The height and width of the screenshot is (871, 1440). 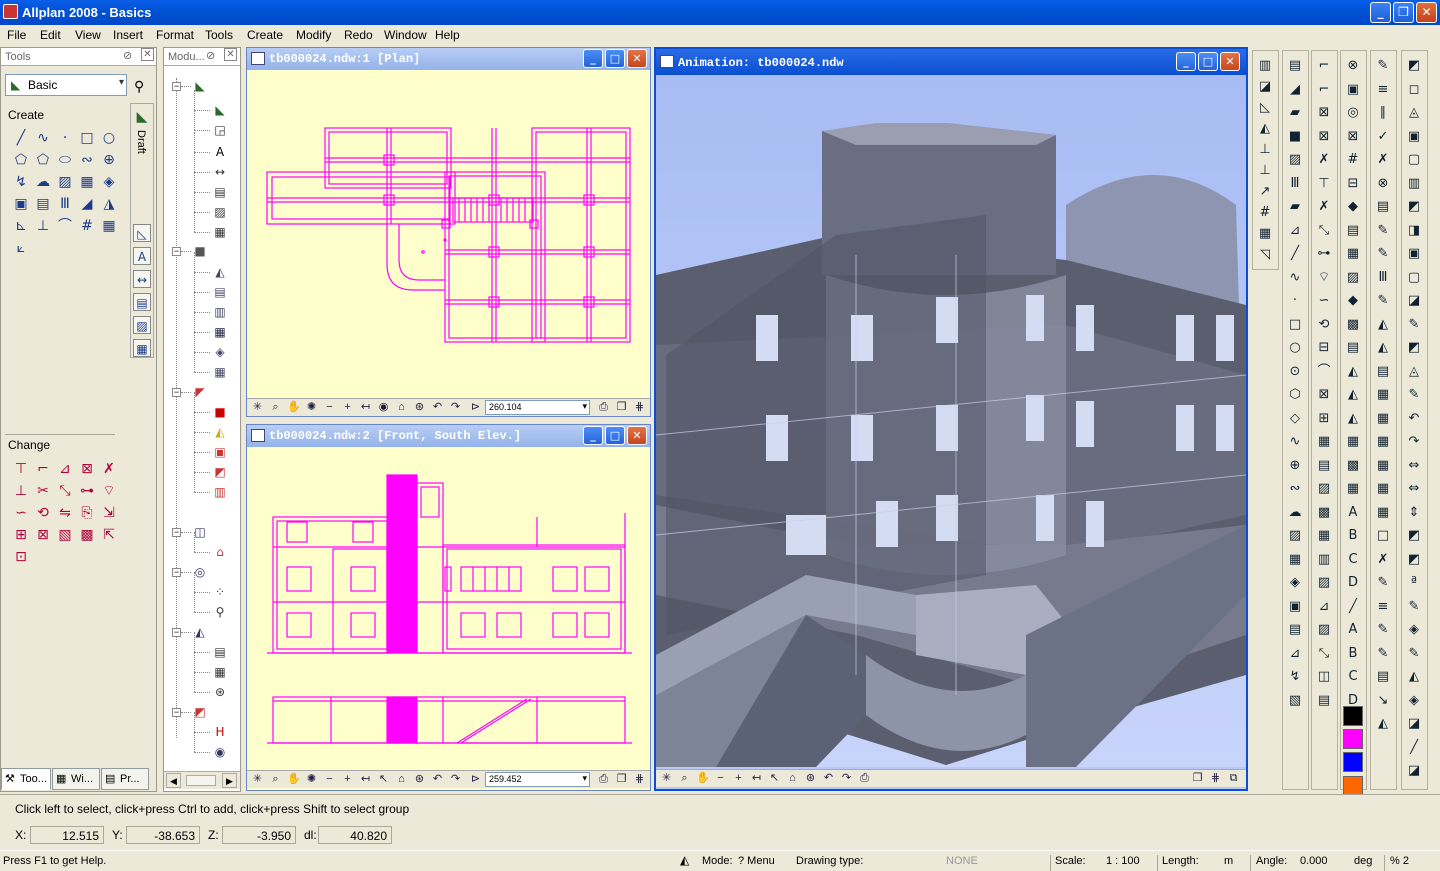 What do you see at coordinates (1295, 66) in the screenshot?
I see `tool-2-1-icon: ▤` at bounding box center [1295, 66].